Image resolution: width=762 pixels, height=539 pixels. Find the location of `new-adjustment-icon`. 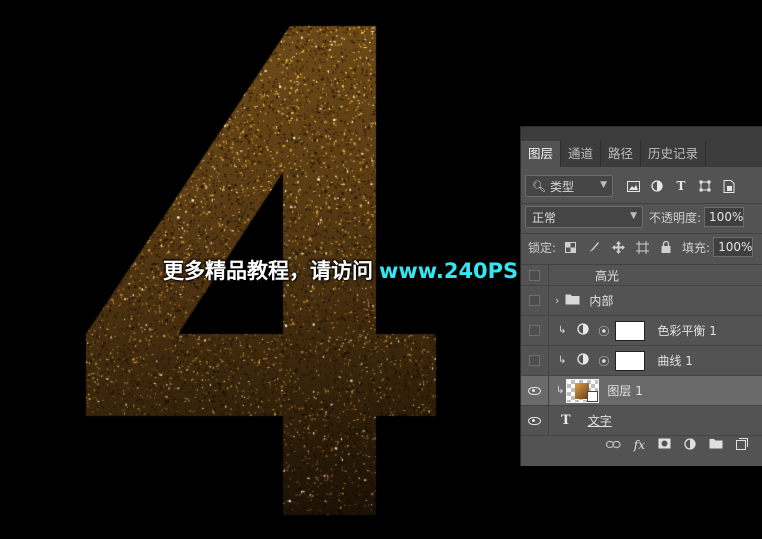

new-adjustment-icon is located at coordinates (690, 445).